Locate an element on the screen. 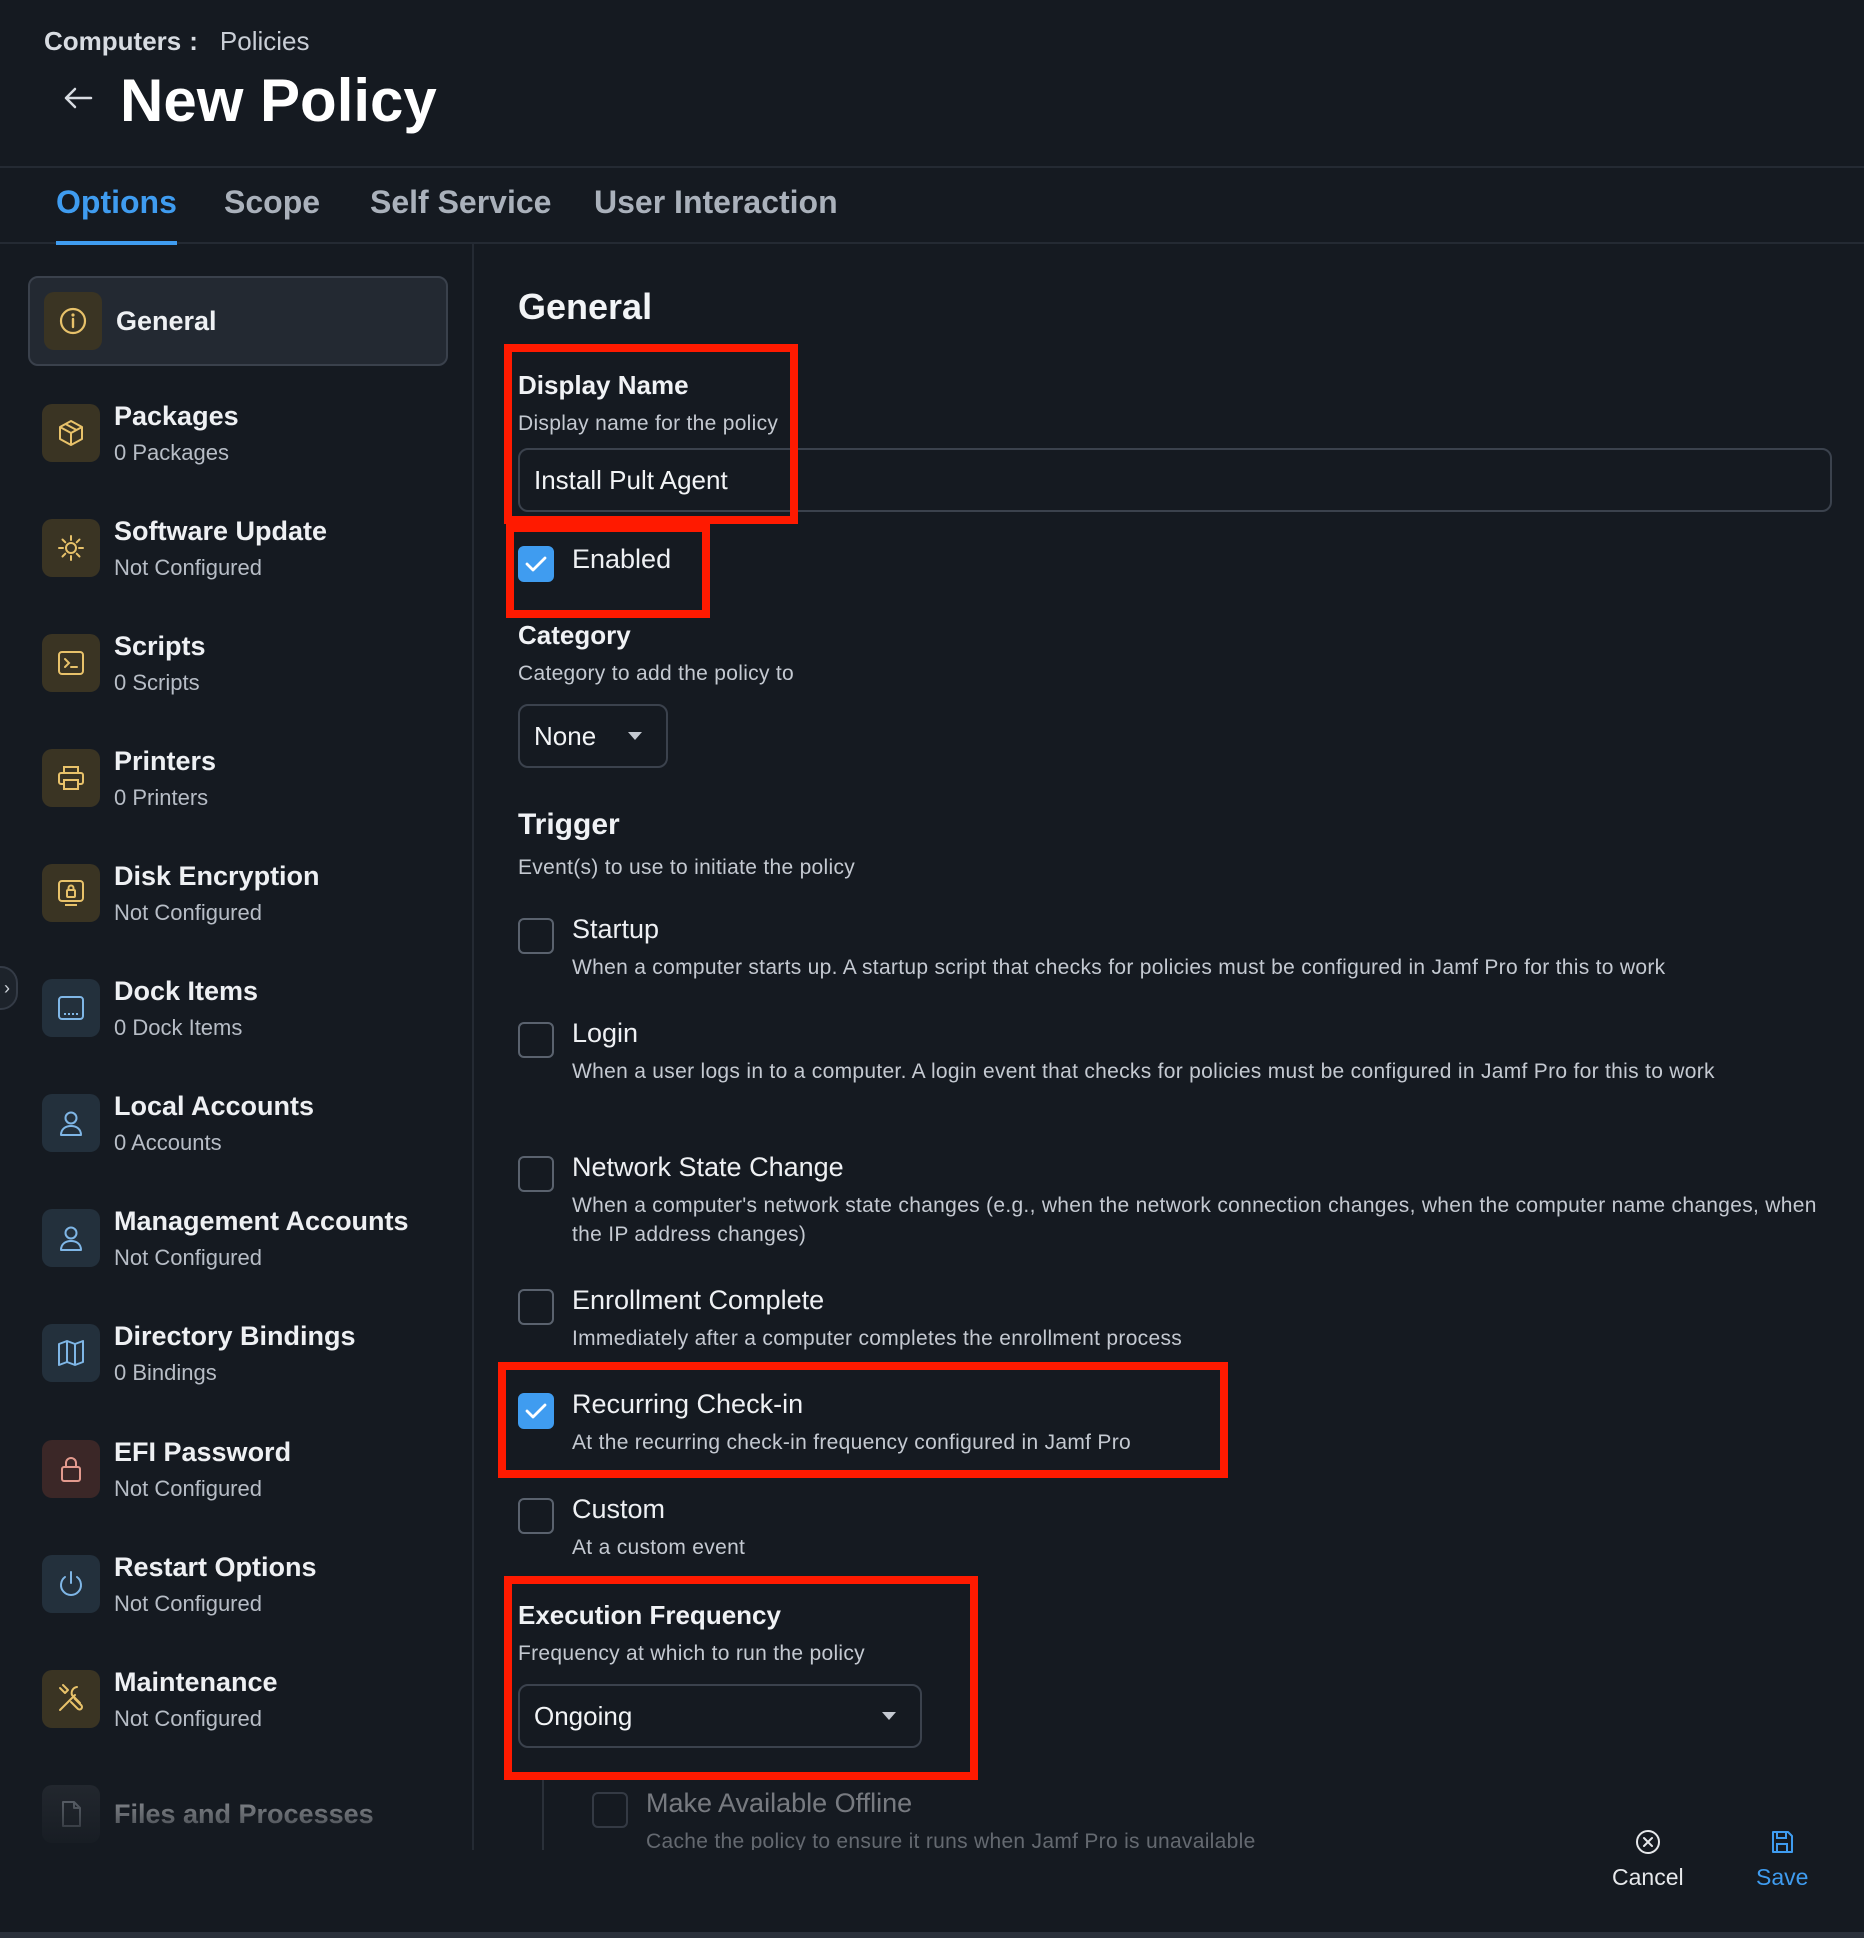  sidebar-item-label: EFI Password is located at coordinates (203, 1451).